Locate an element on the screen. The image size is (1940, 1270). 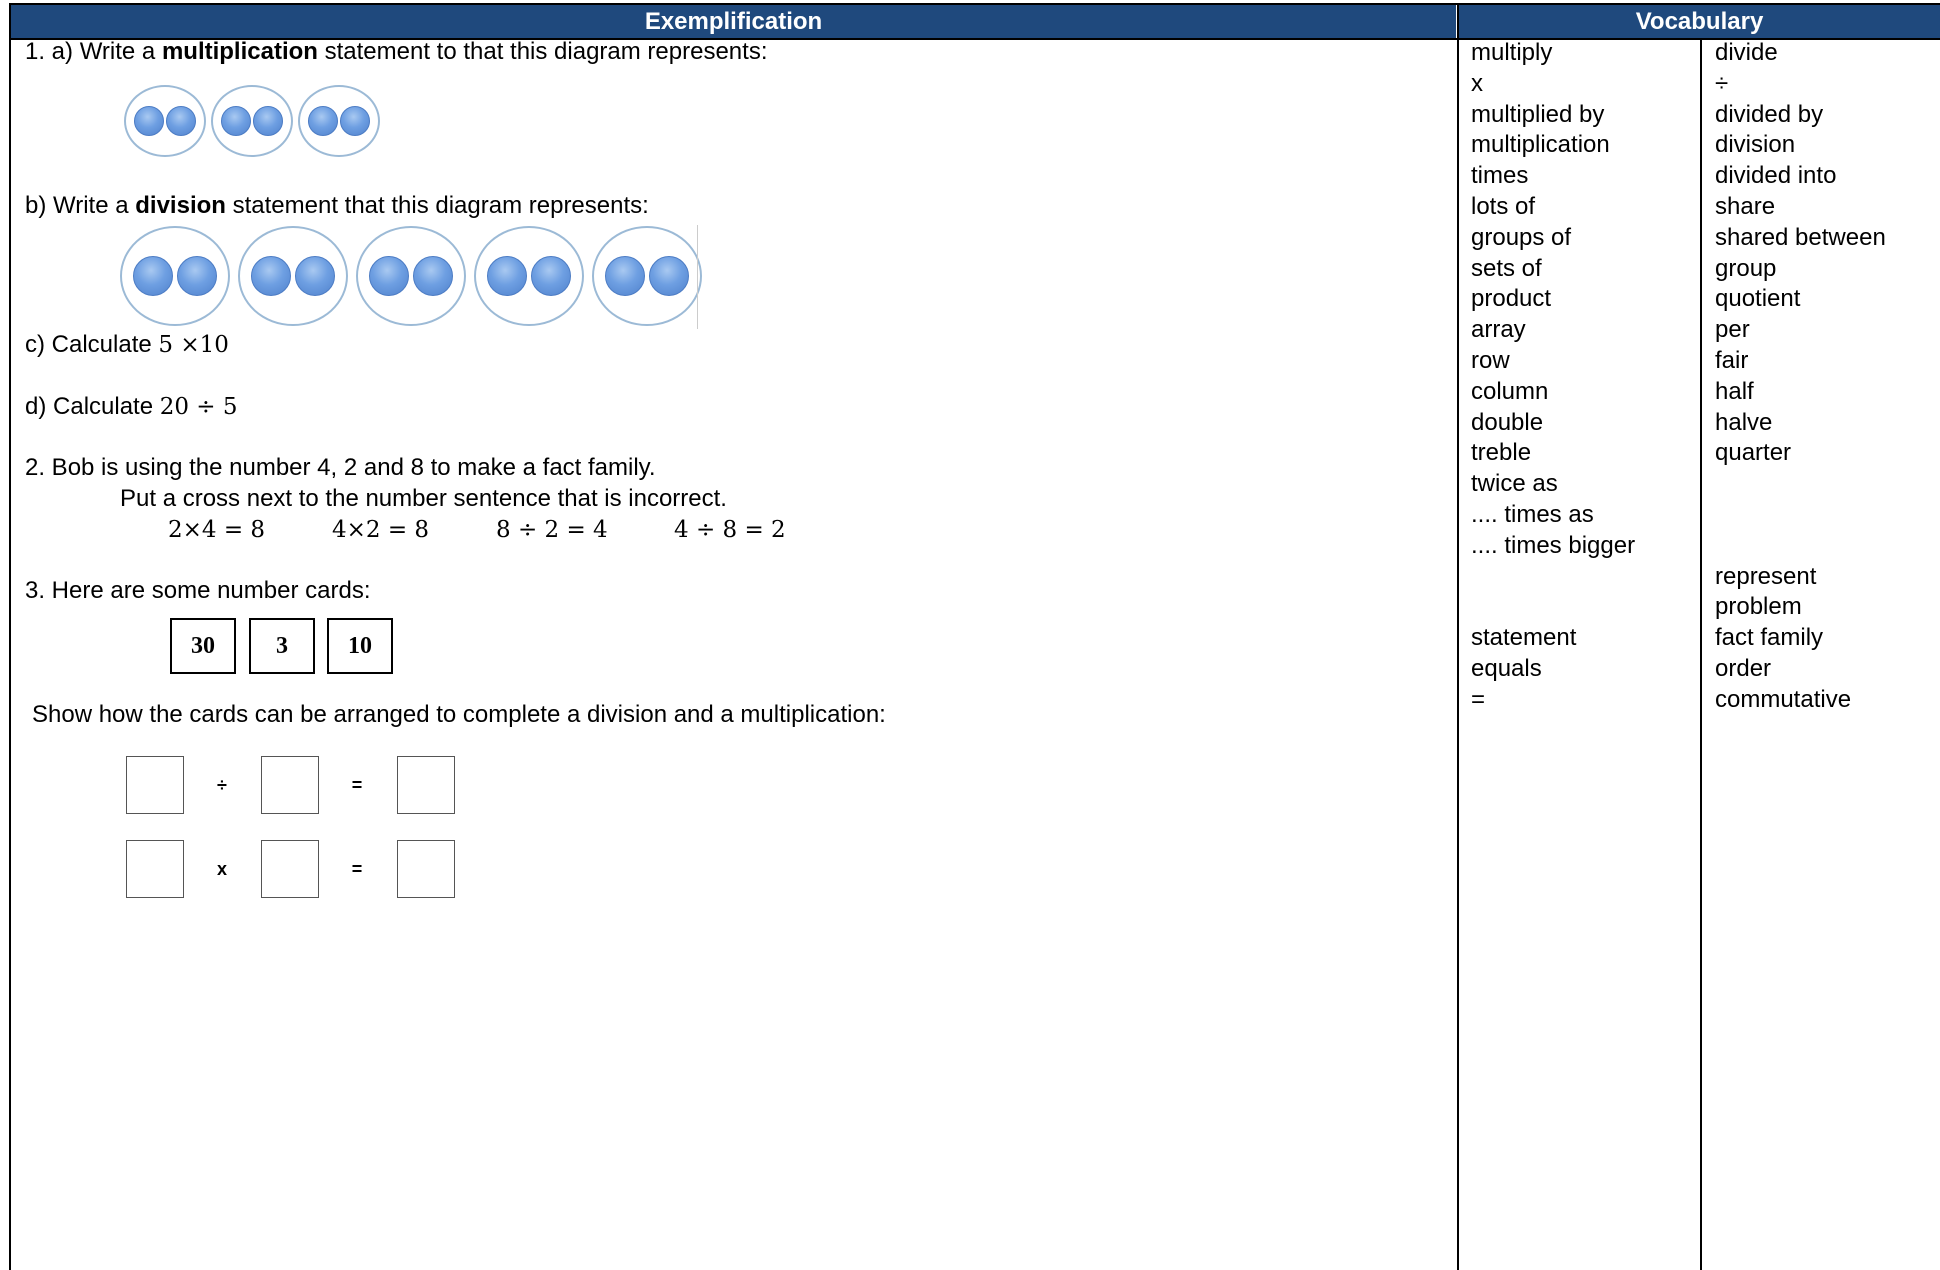
vocab-term: divided by is located at coordinates (1769, 114).